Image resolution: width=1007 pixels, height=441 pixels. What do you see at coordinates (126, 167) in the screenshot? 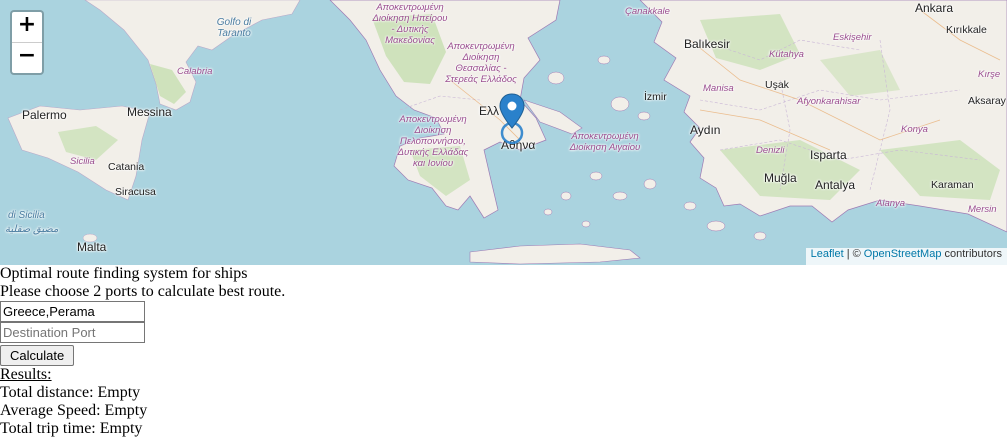
I see `map-label-city: Catania` at bounding box center [126, 167].